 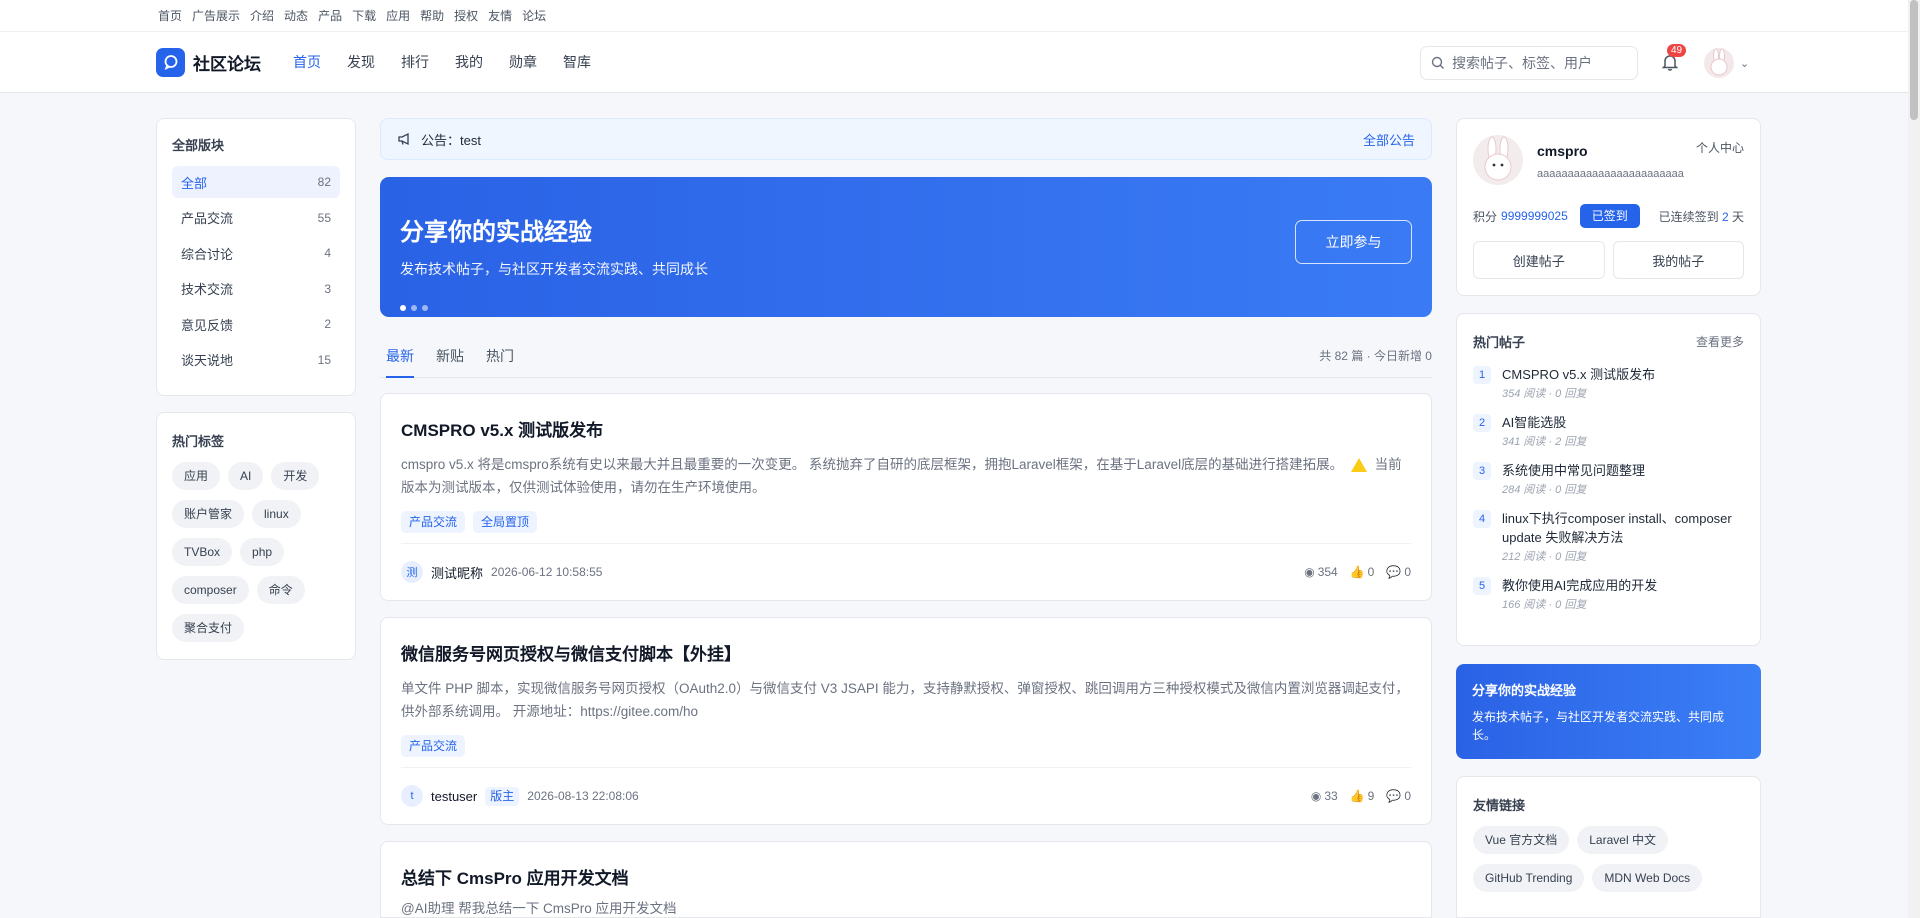 What do you see at coordinates (170, 15) in the screenshot?
I see `toplink-home: 首页` at bounding box center [170, 15].